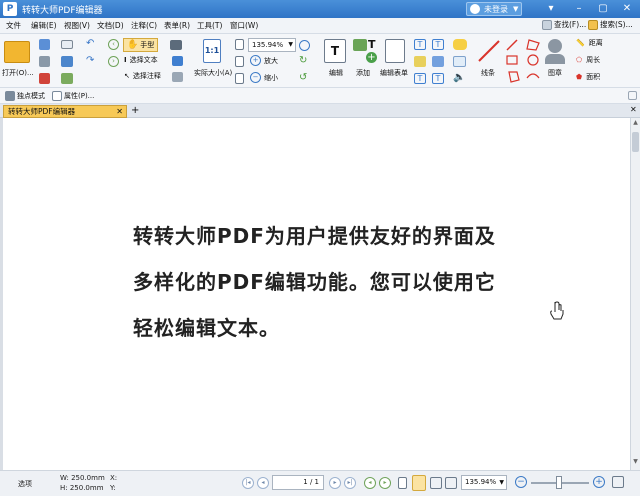  What do you see at coordinates (603, 9) in the screenshot?
I see `maximize-button: ▢` at bounding box center [603, 9].